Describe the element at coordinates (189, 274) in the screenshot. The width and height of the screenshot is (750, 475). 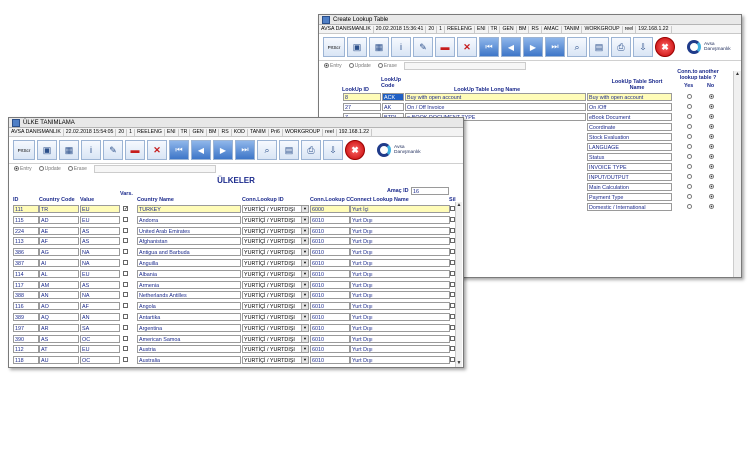
I see `country-name-cell: Albania` at that location.